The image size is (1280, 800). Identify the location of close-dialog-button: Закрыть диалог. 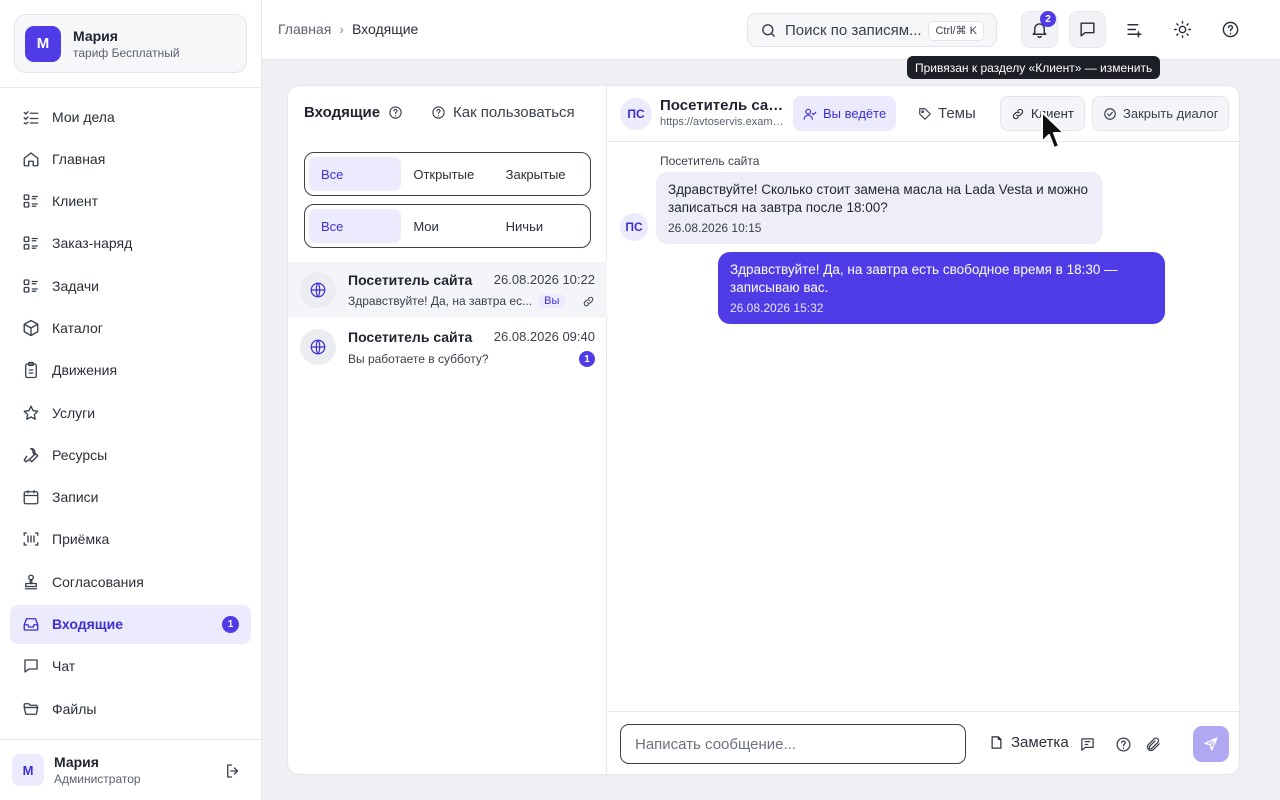
(1161, 113).